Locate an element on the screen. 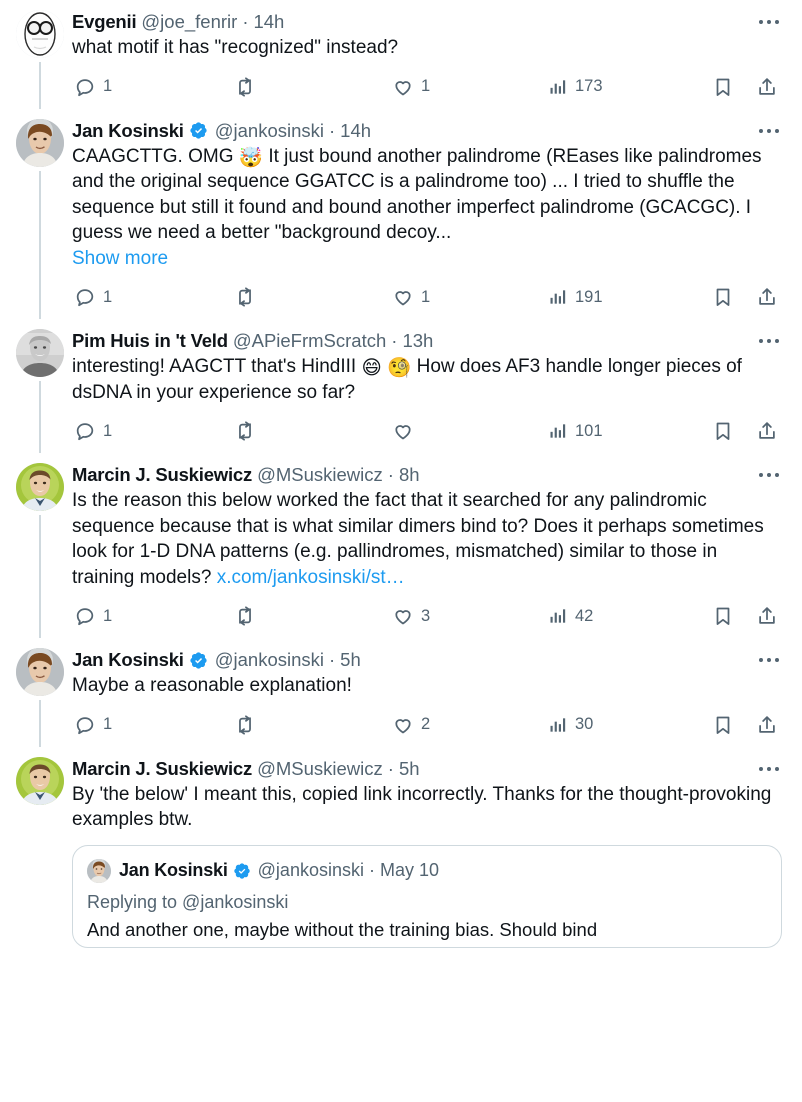 Image resolution: width=802 pixels, height=1102 pixels. view-count: 42 is located at coordinates (584, 615).